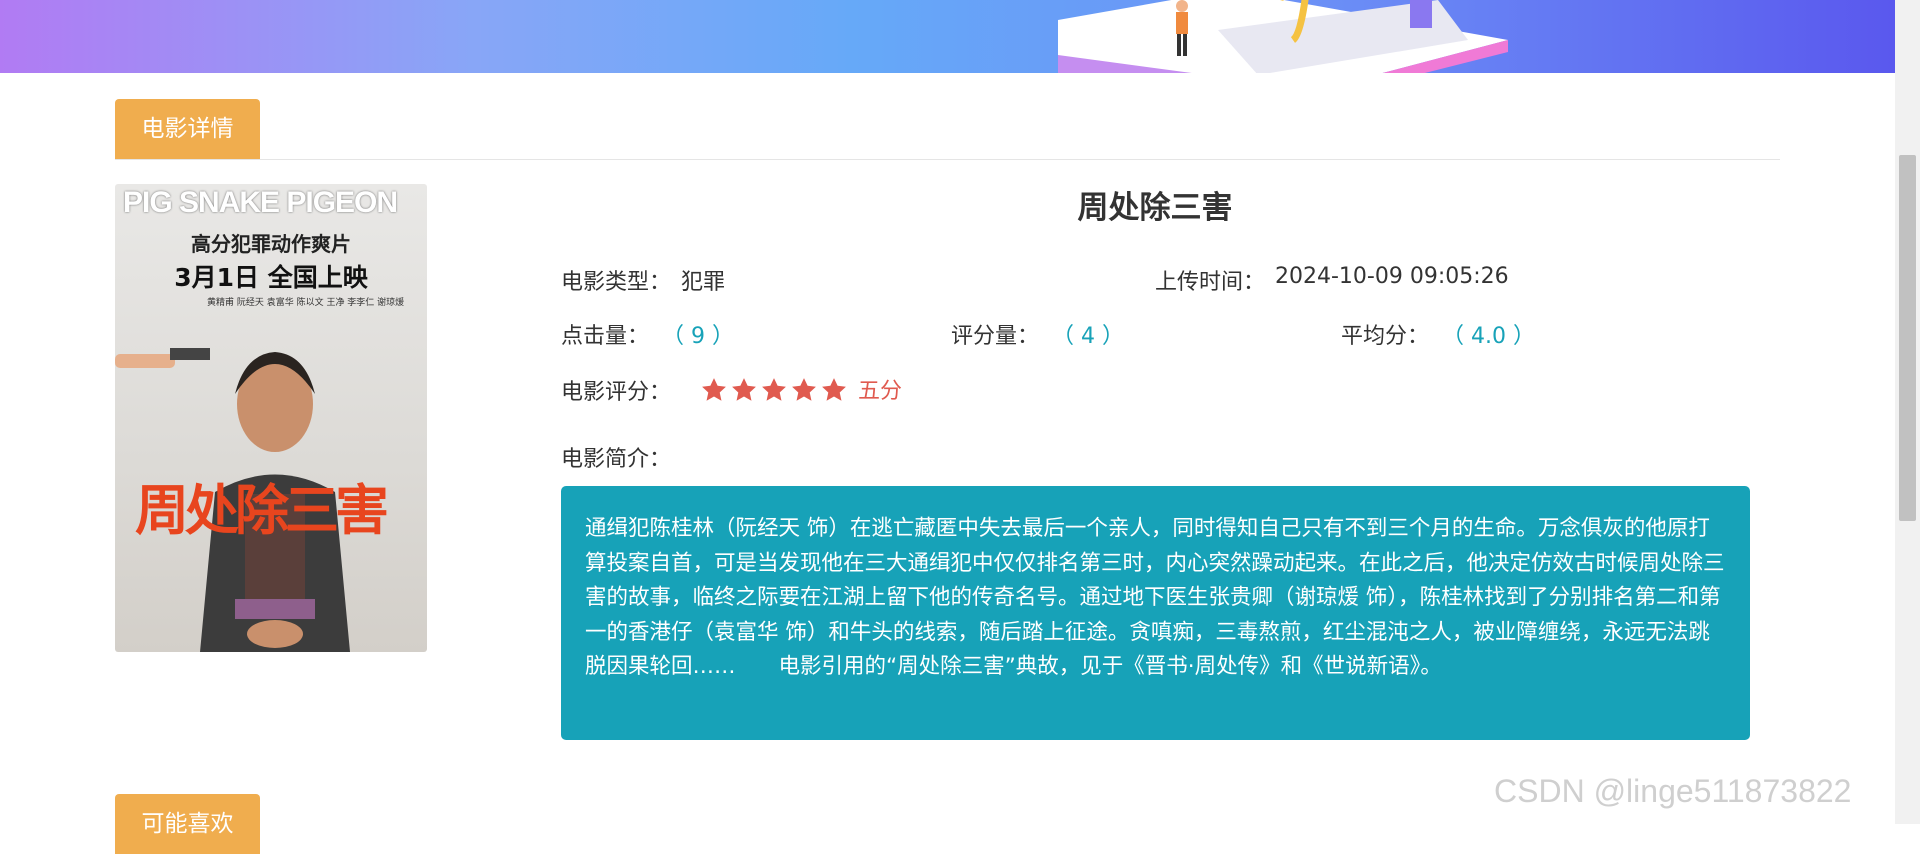 Image resolution: width=1920 pixels, height=854 pixels. Describe the element at coordinates (947, 159) in the screenshot. I see `tab-divider` at that location.